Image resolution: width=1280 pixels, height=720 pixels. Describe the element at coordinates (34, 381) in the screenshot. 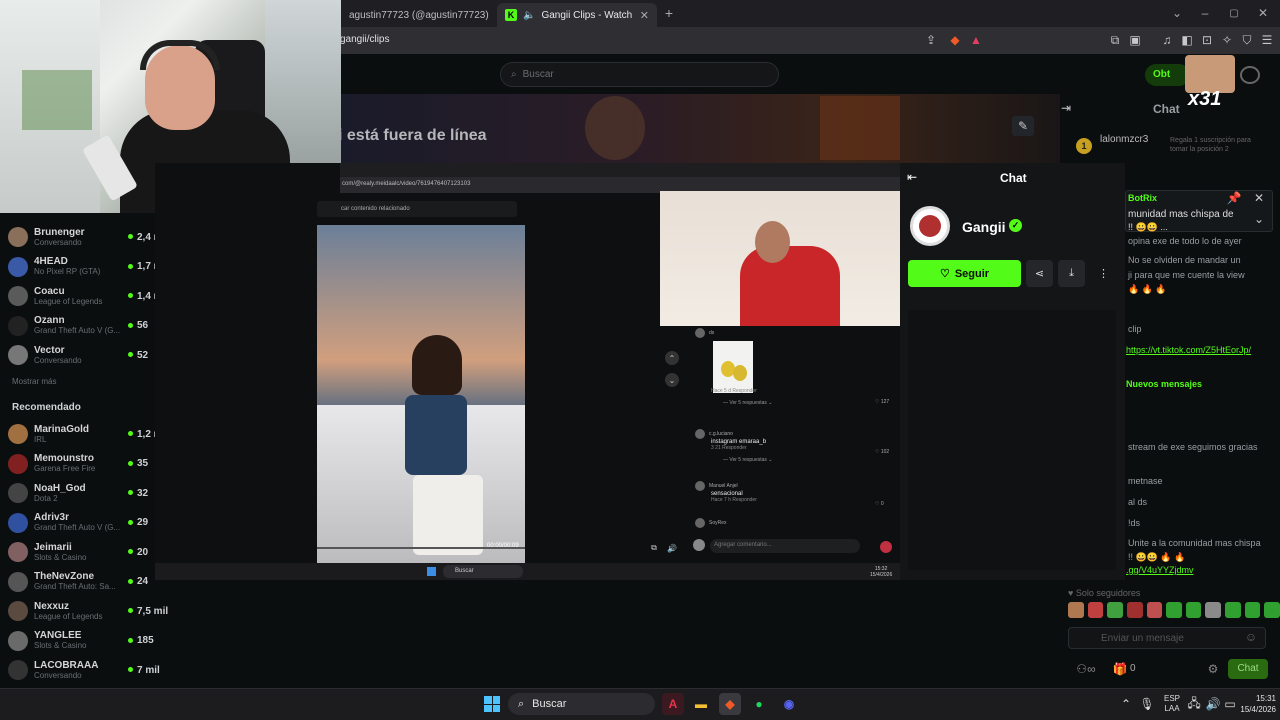

I see `show-more-link: Mostrar más` at that location.